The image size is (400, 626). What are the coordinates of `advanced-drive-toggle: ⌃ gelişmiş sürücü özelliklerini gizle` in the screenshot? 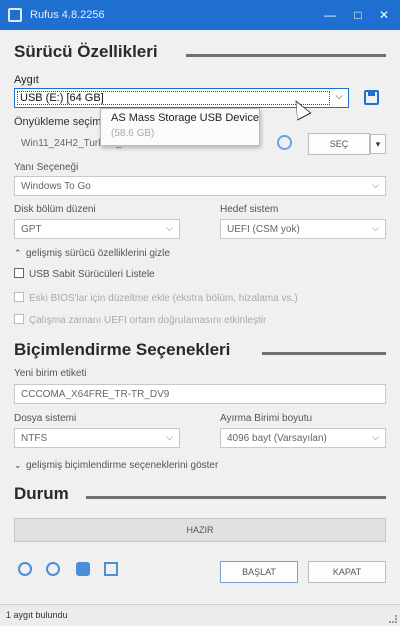 It's located at (92, 253).